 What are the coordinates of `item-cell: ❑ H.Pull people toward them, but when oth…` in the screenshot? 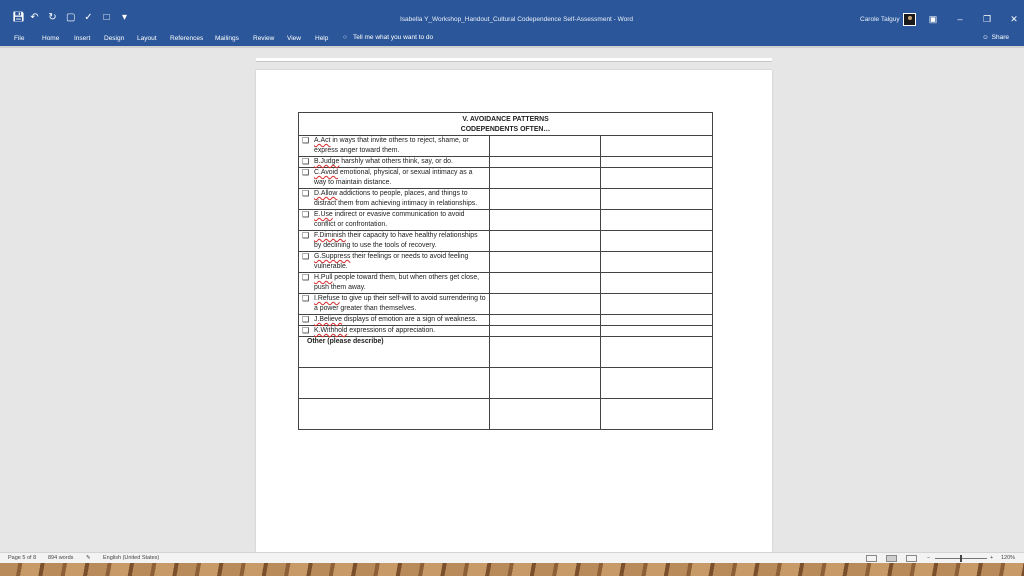 It's located at (394, 283).